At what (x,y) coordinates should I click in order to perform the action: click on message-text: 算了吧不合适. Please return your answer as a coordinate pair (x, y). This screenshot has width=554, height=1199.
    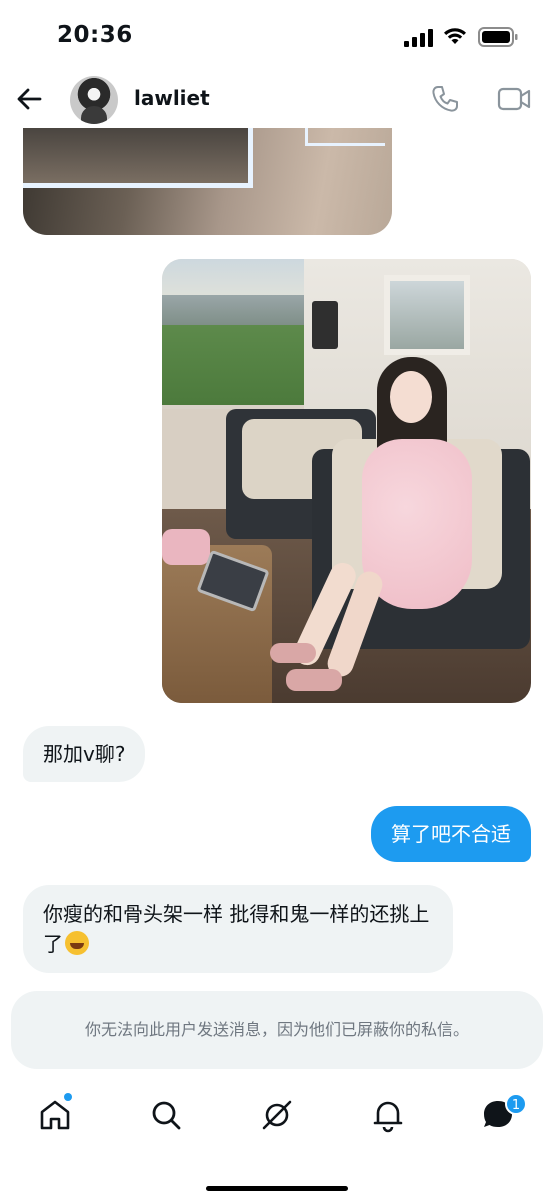
    Looking at the image, I should click on (451, 834).